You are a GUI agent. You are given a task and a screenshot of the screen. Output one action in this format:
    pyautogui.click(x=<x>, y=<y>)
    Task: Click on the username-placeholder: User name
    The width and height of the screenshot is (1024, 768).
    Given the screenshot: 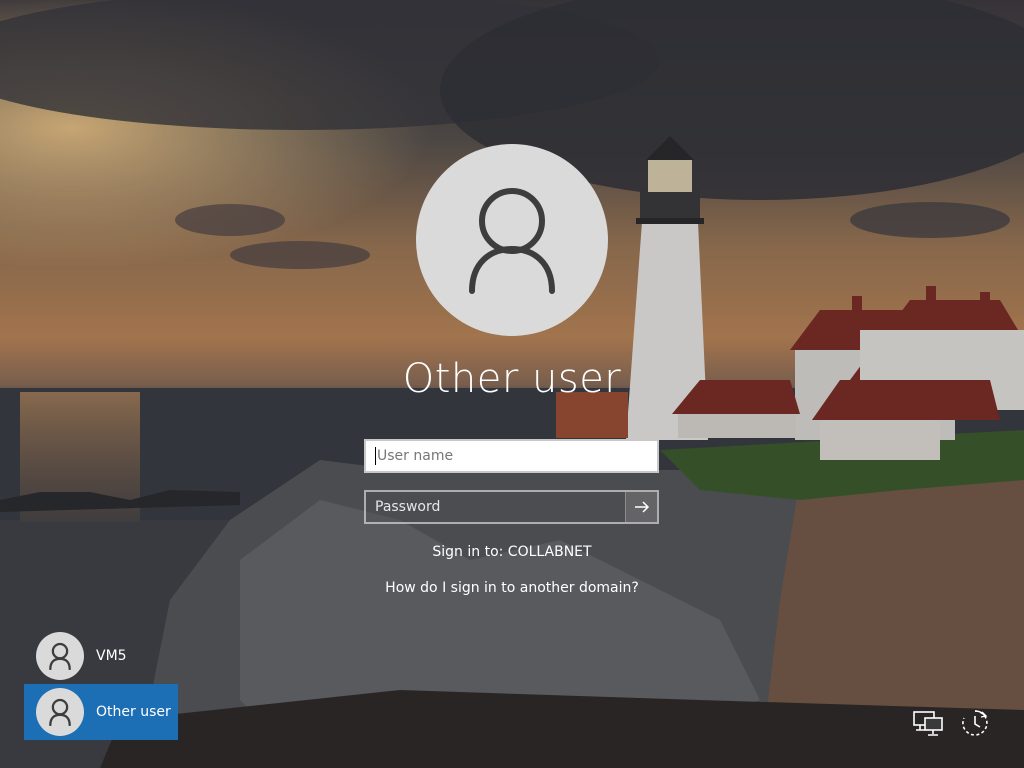 What is the action you would take?
    pyautogui.click(x=415, y=456)
    